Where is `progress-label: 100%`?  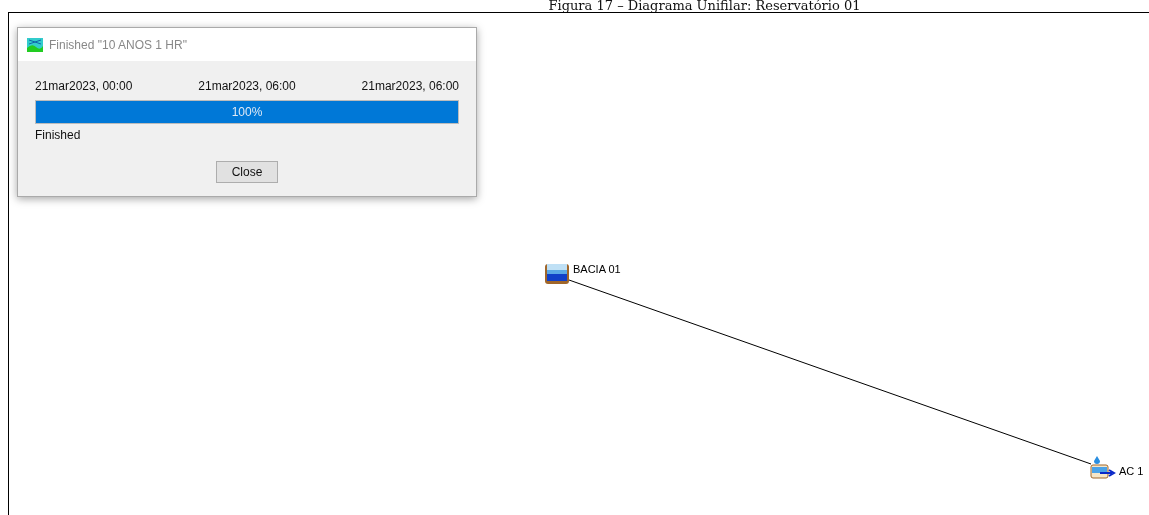 progress-label: 100% is located at coordinates (247, 112).